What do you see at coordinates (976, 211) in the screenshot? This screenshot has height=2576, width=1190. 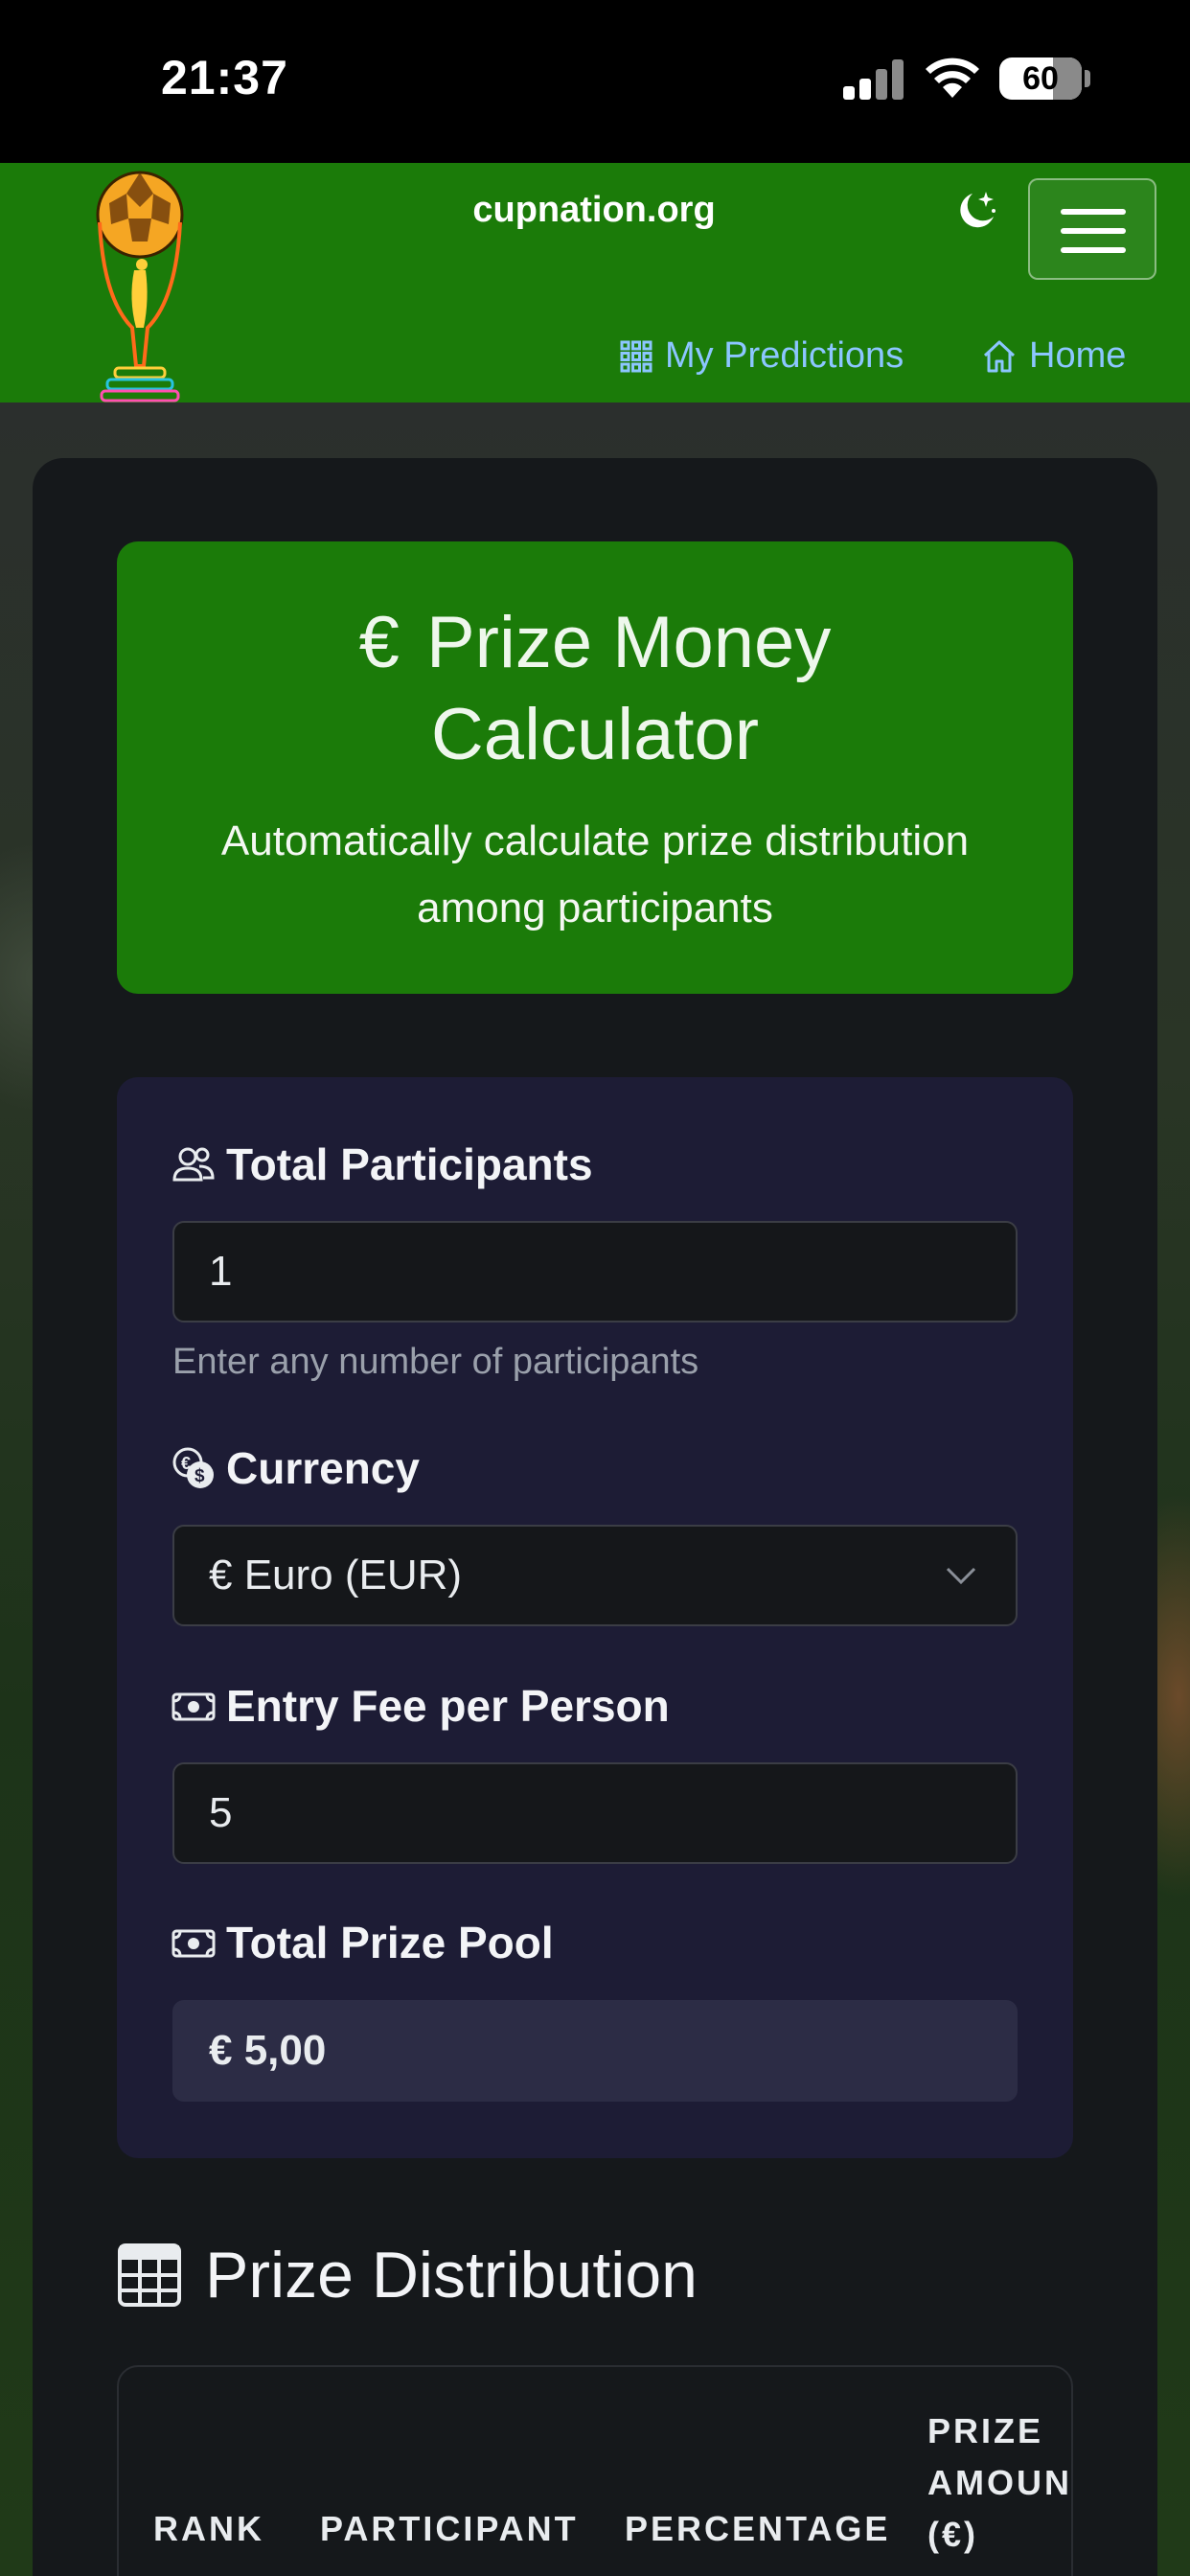 I see `moon-stars-icon` at bounding box center [976, 211].